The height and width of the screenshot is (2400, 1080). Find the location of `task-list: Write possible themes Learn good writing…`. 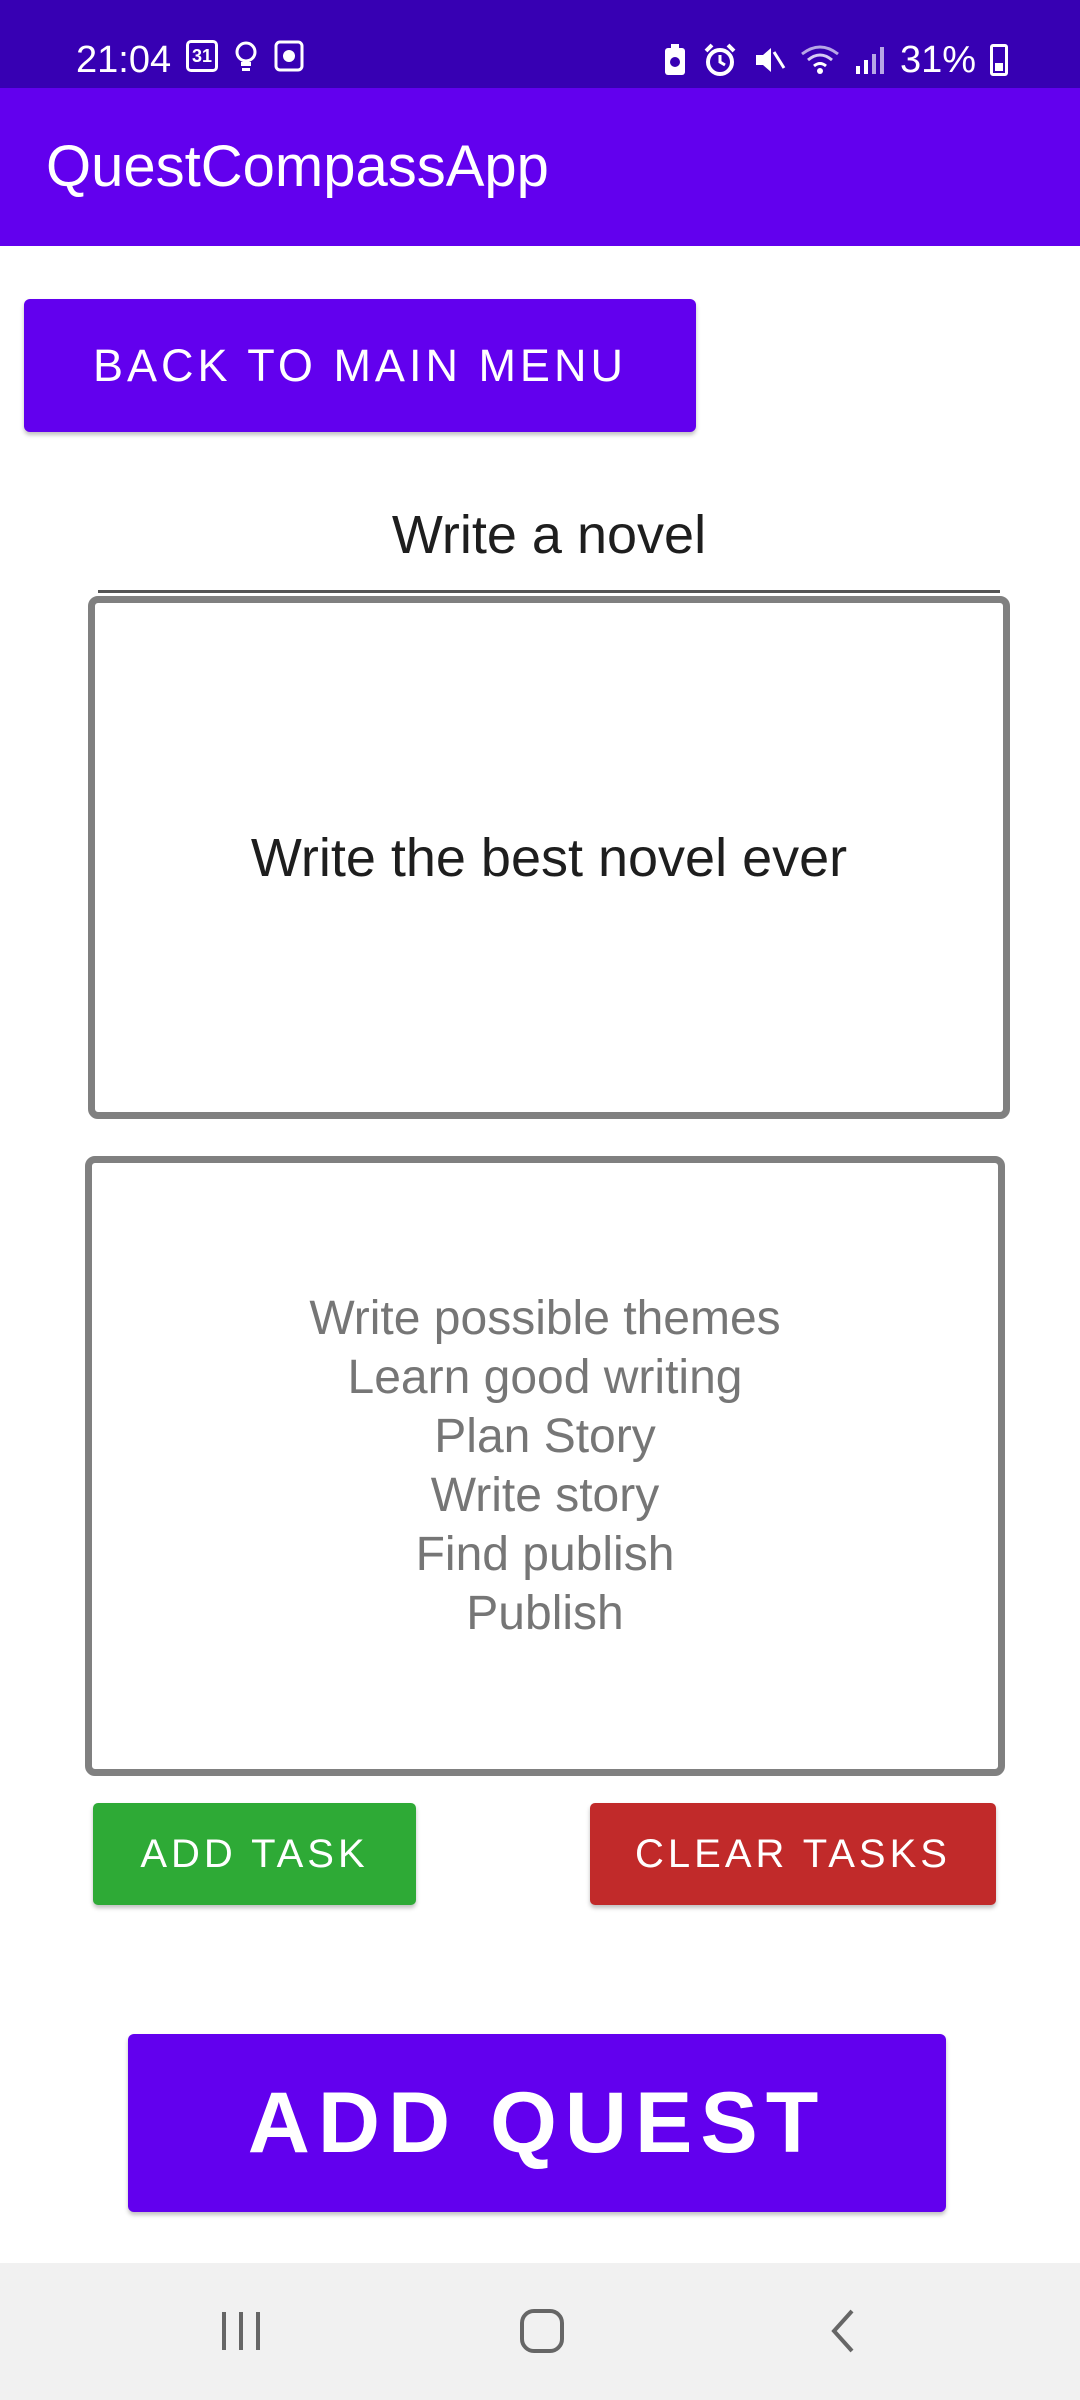

task-list: Write possible themes Learn good writing… is located at coordinates (544, 1466).